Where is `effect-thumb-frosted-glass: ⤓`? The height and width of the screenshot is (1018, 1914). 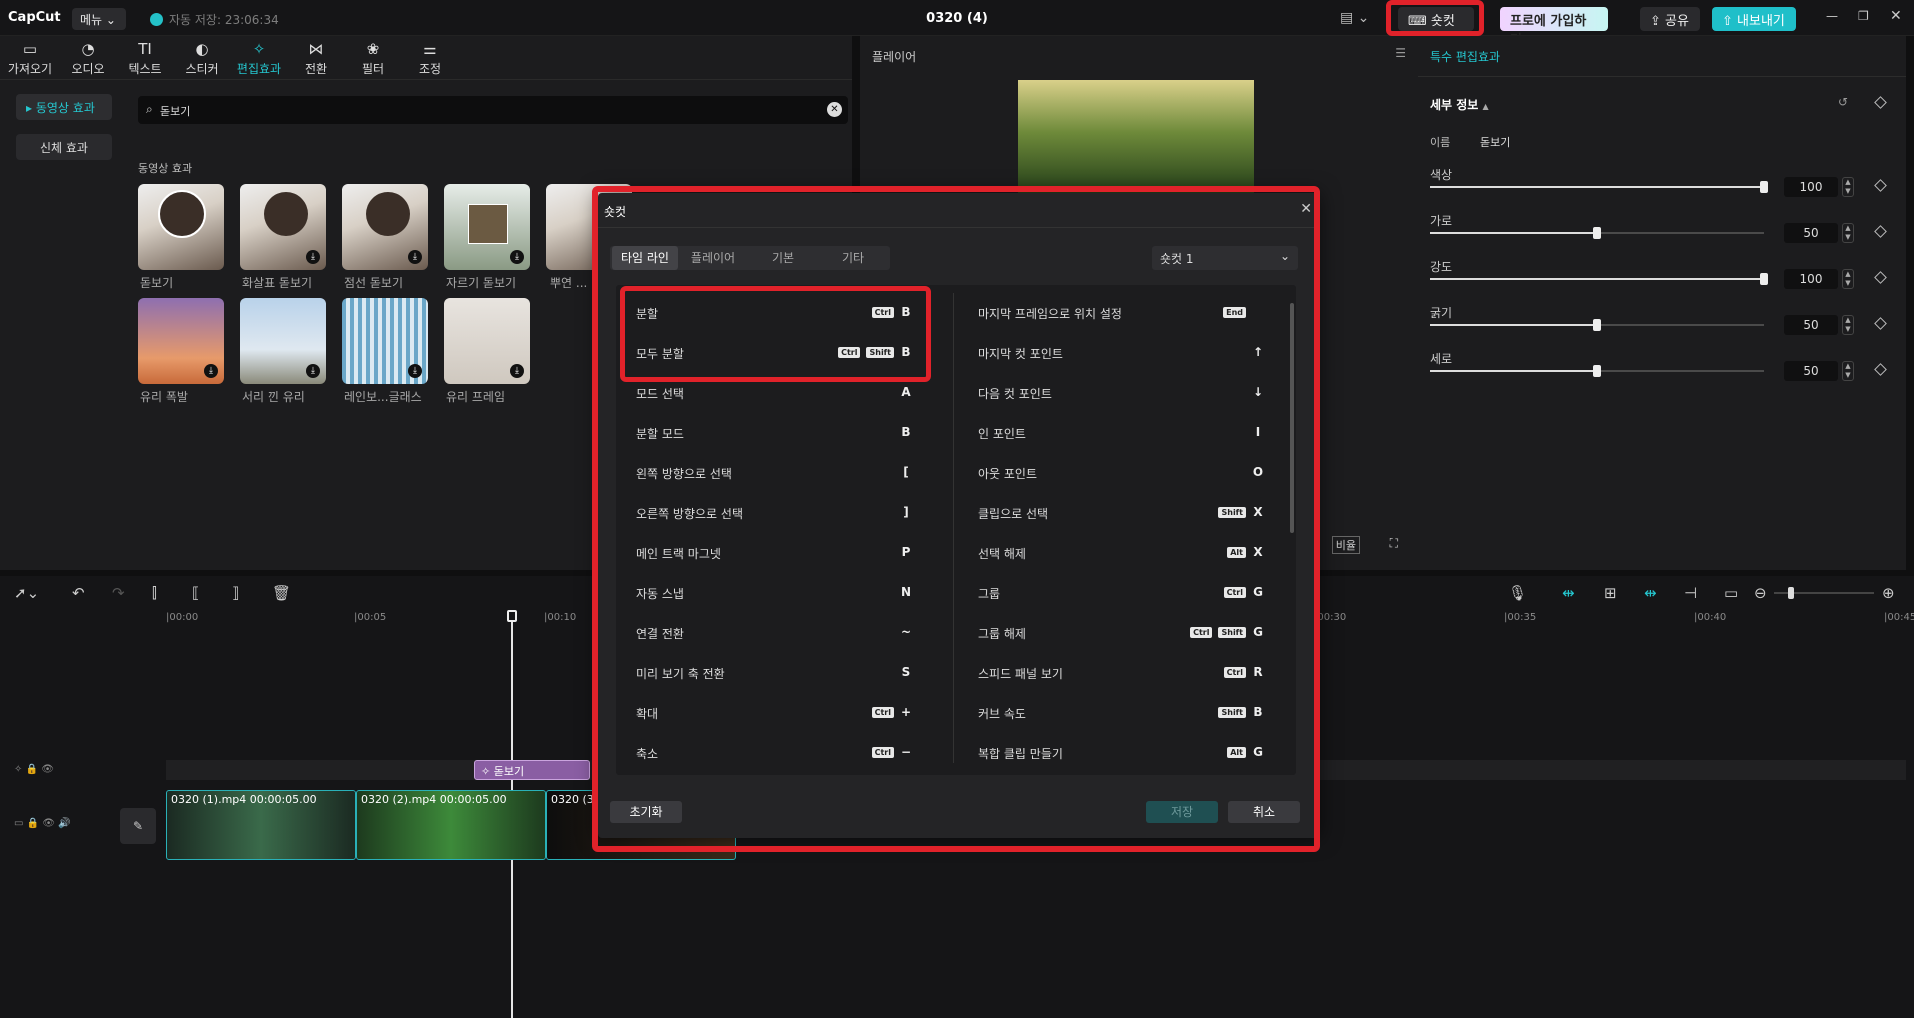
effect-thumb-frosted-glass: ⤓ is located at coordinates (283, 341).